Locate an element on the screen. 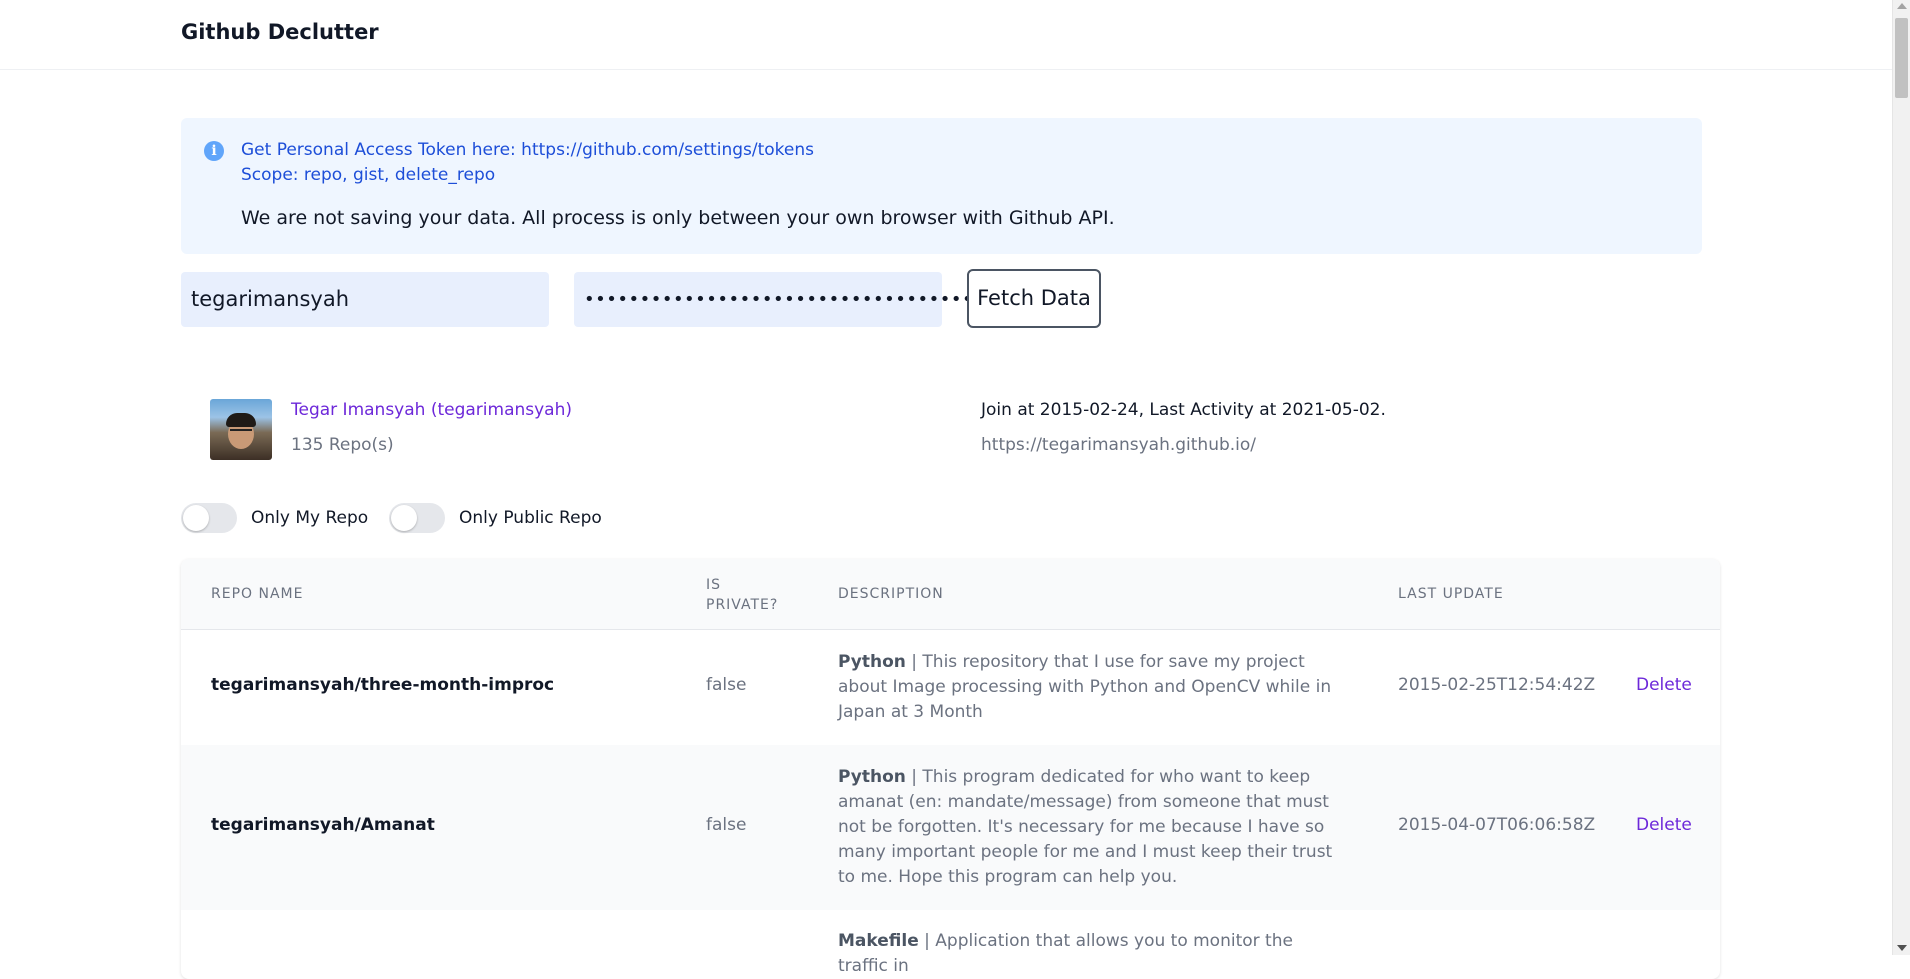 This screenshot has height=979, width=1910. only-my-repo-toggle is located at coordinates (209, 518).